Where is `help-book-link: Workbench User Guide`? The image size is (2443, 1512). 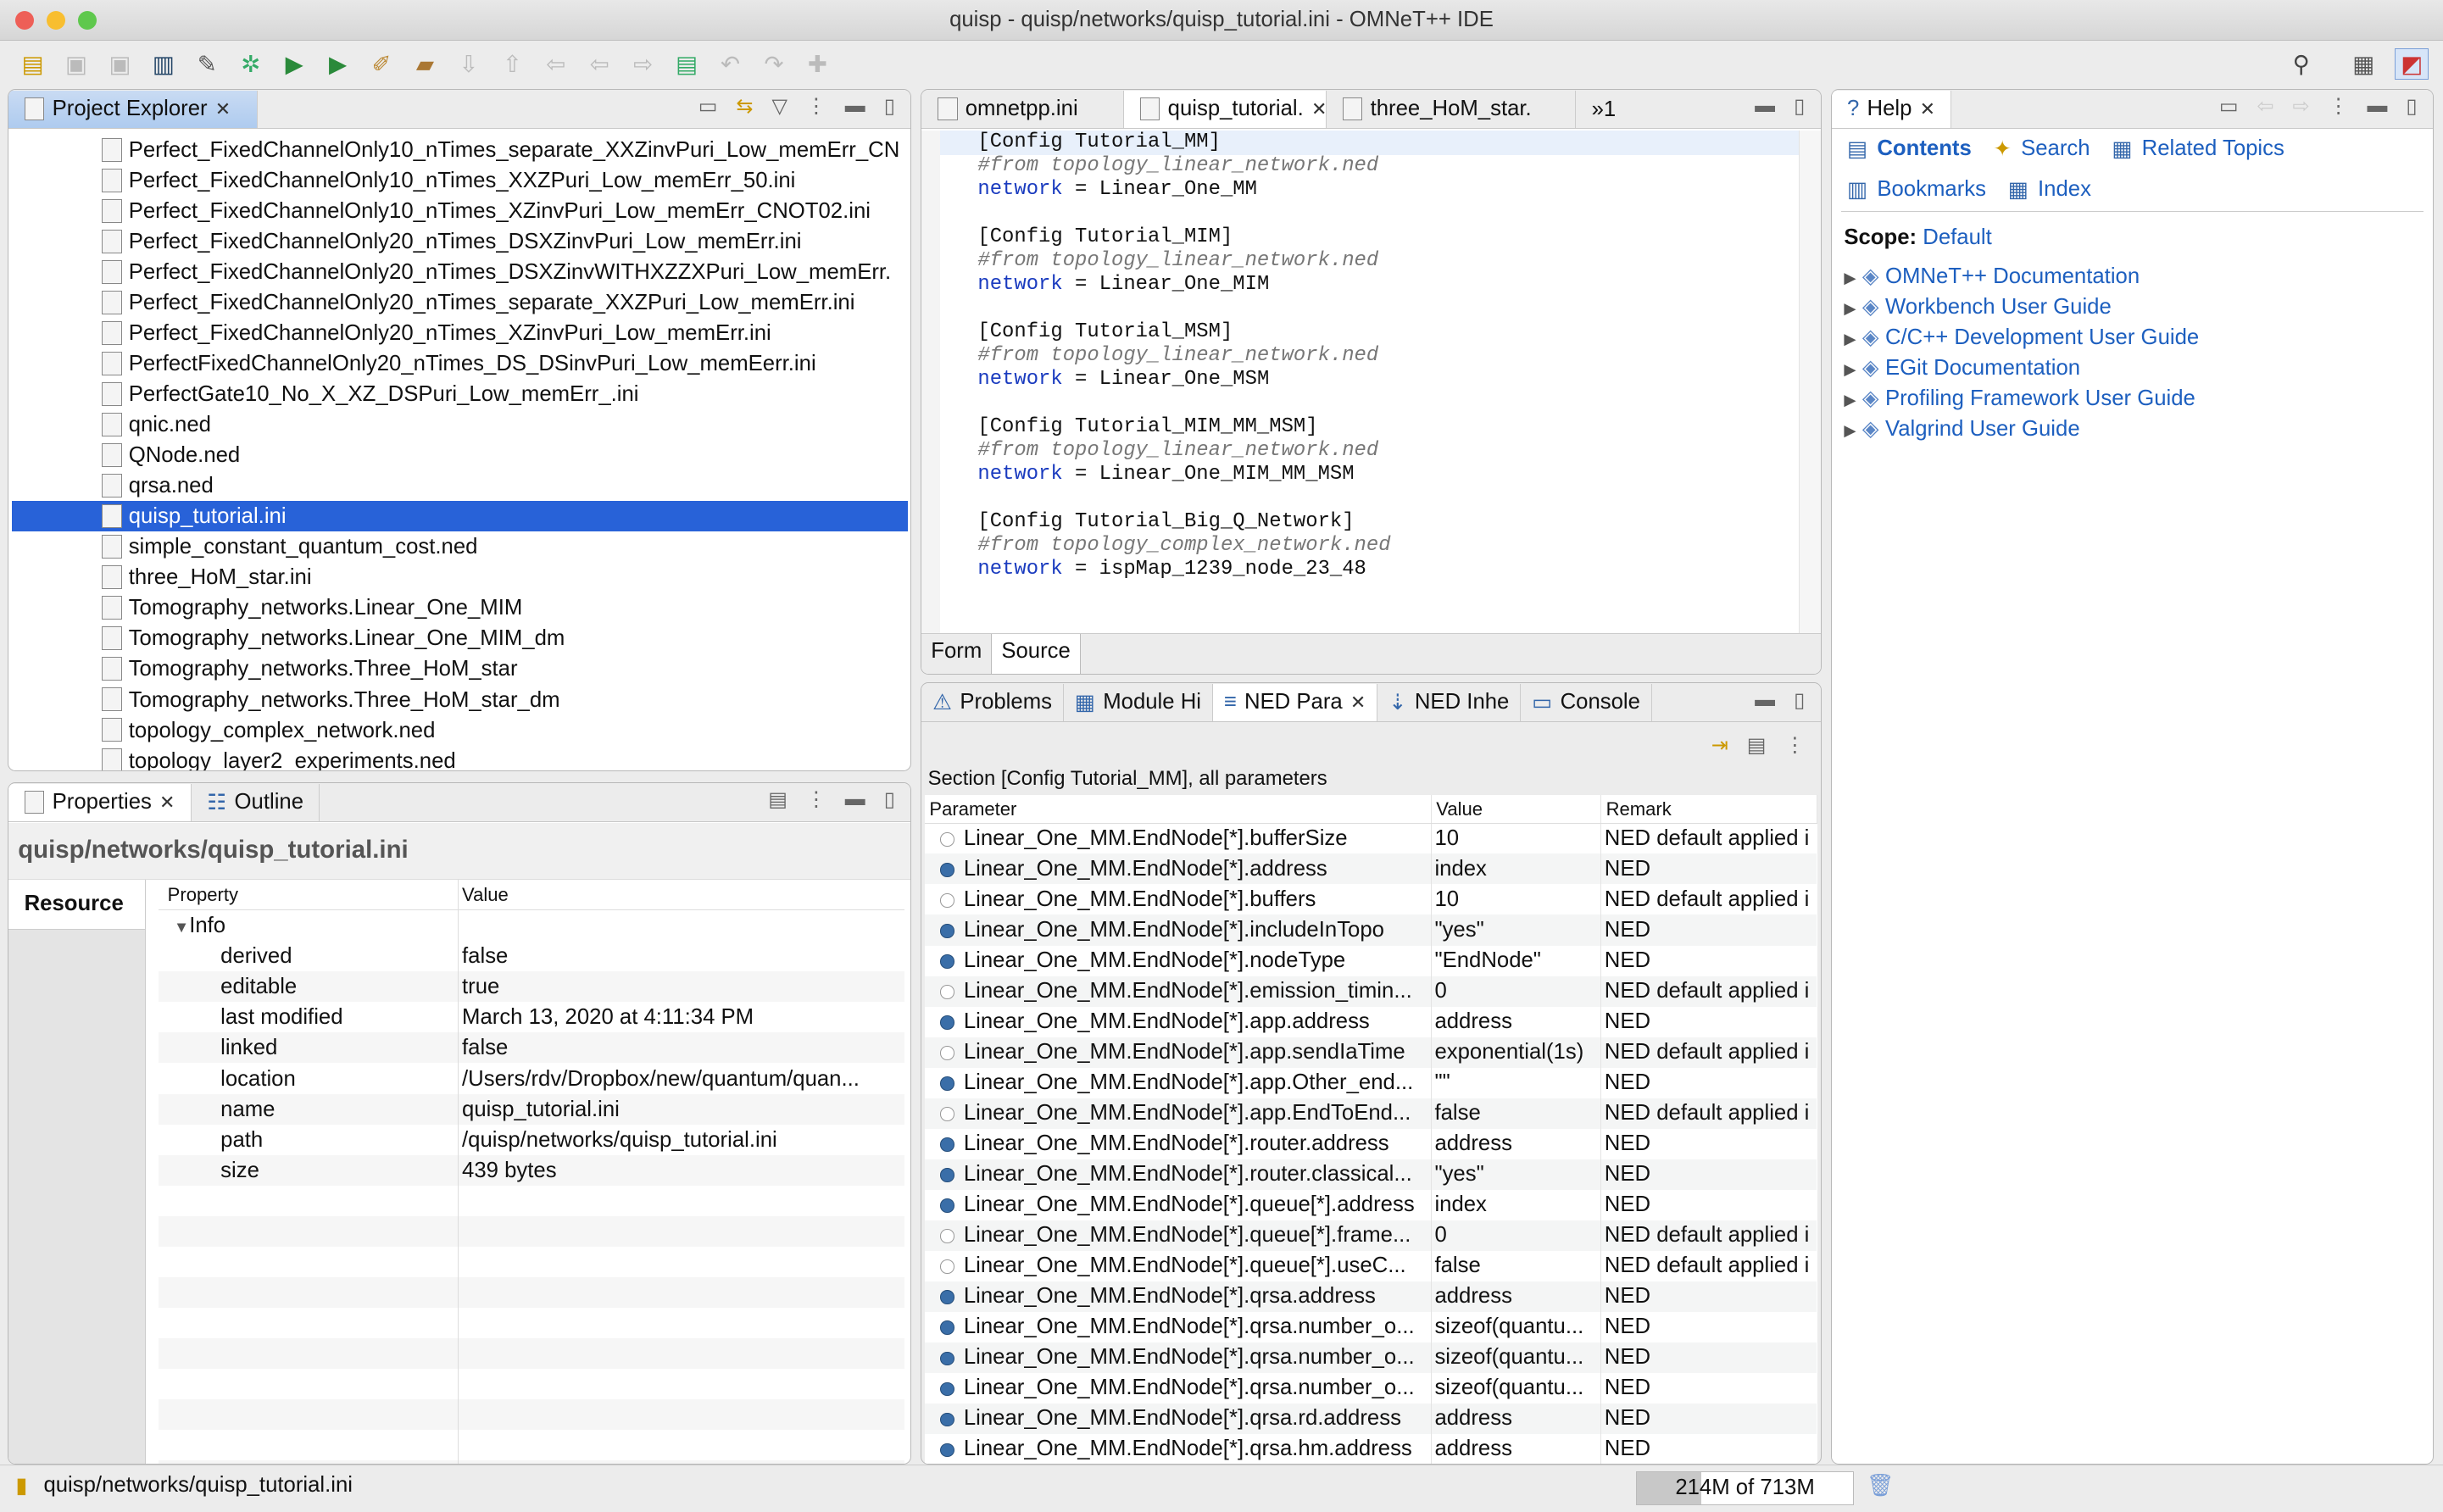
help-book-link: Workbench User Guide is located at coordinates (1998, 307).